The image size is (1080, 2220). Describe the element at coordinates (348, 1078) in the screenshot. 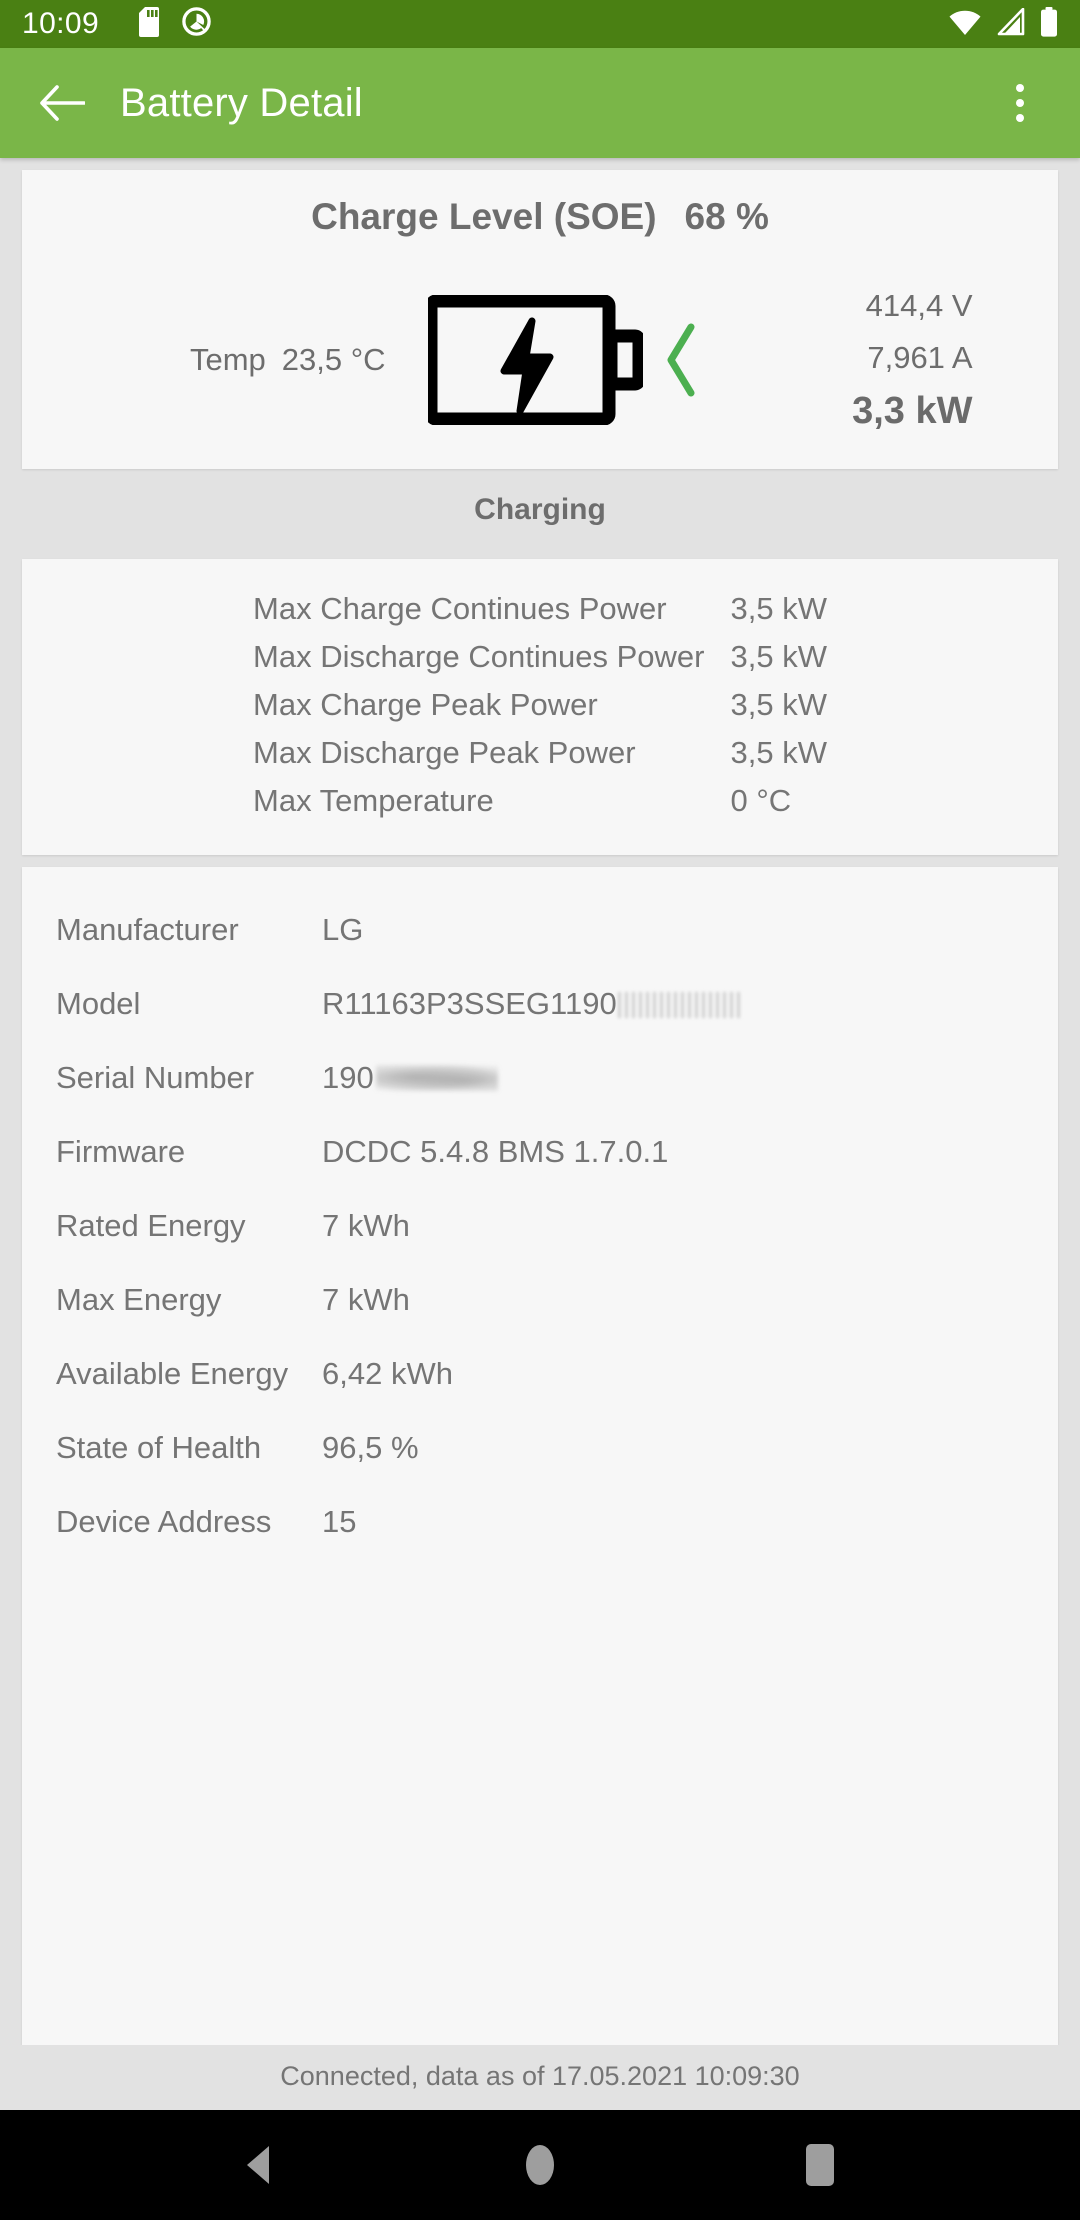

I see `serial-value: 190` at that location.